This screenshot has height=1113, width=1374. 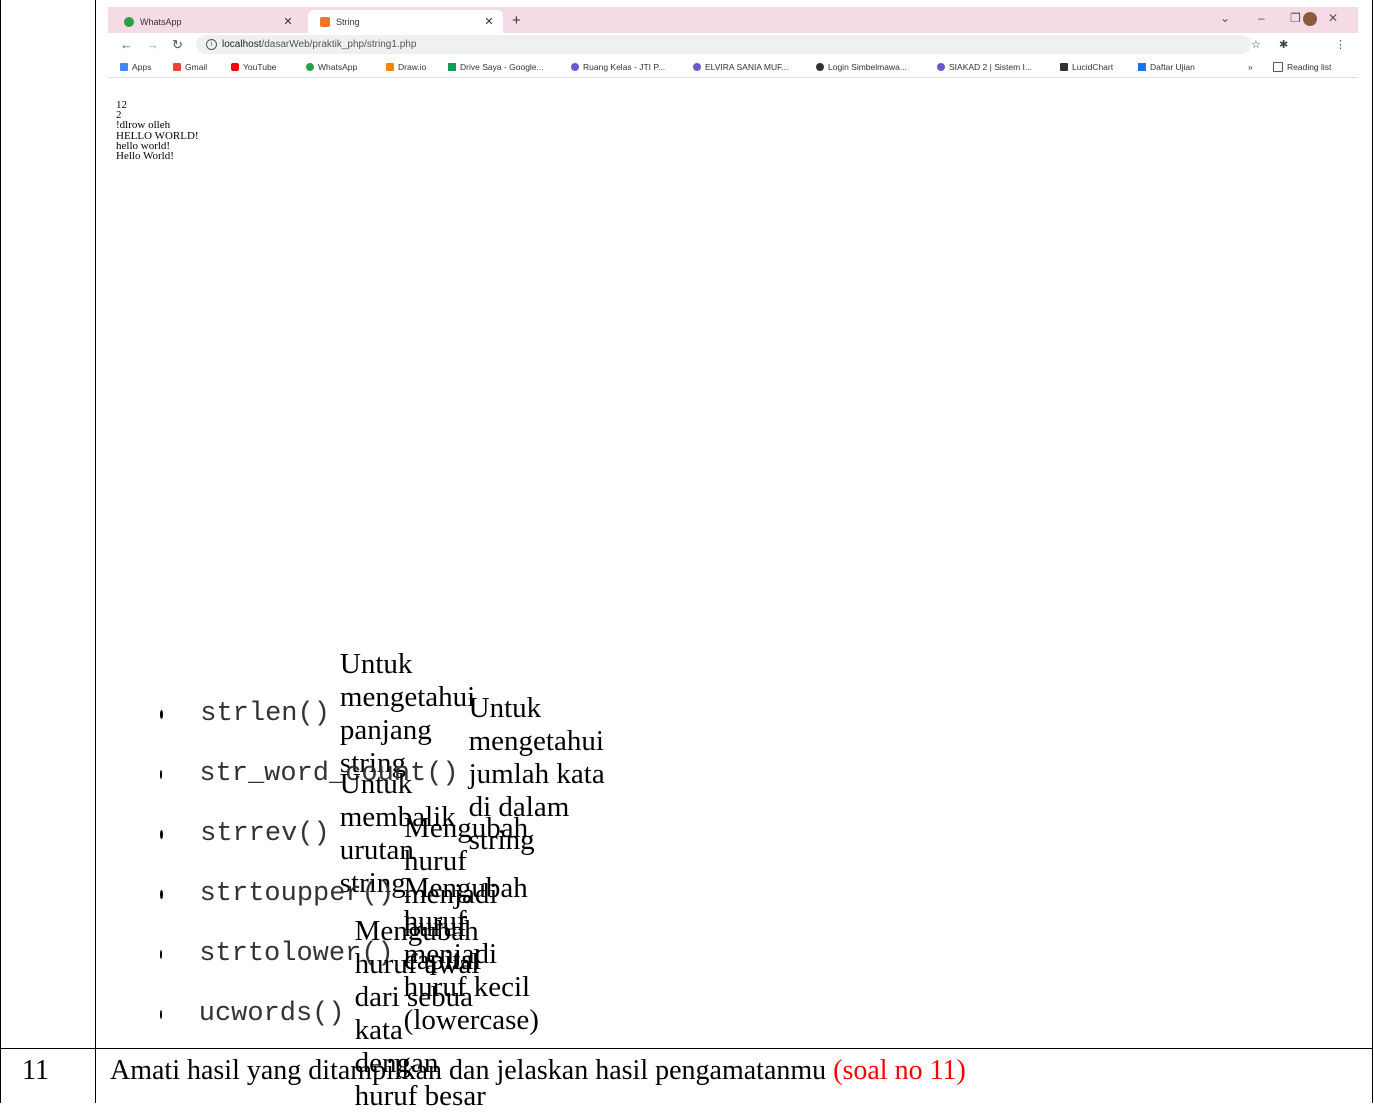 I want to click on bookmark-youtube: YouTube, so click(x=253, y=67).